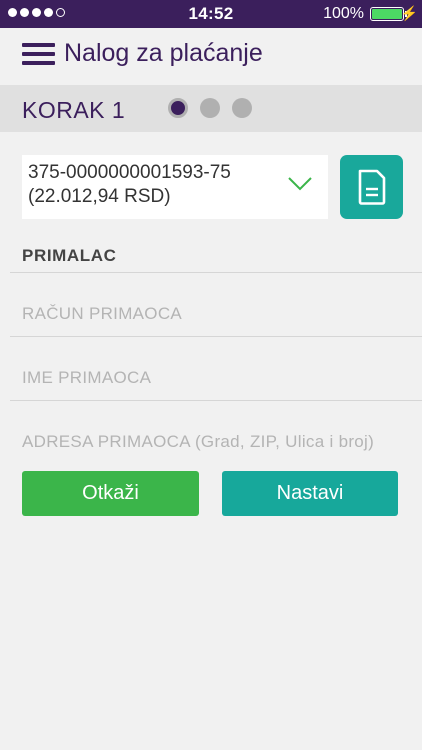 The width and height of the screenshot is (422, 750). Describe the element at coordinates (86, 378) in the screenshot. I see `recipient-name-field: IME PRIMAOCA` at that location.